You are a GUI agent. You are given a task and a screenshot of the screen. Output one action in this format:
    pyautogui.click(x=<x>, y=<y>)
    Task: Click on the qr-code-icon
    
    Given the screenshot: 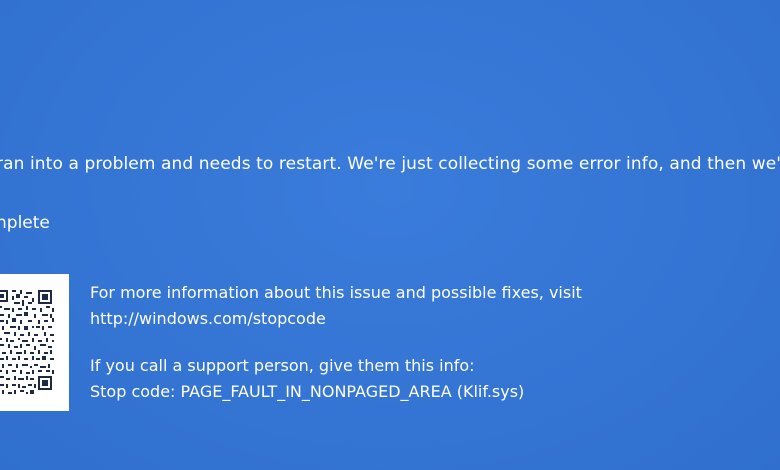 What is the action you would take?
    pyautogui.click(x=27, y=342)
    